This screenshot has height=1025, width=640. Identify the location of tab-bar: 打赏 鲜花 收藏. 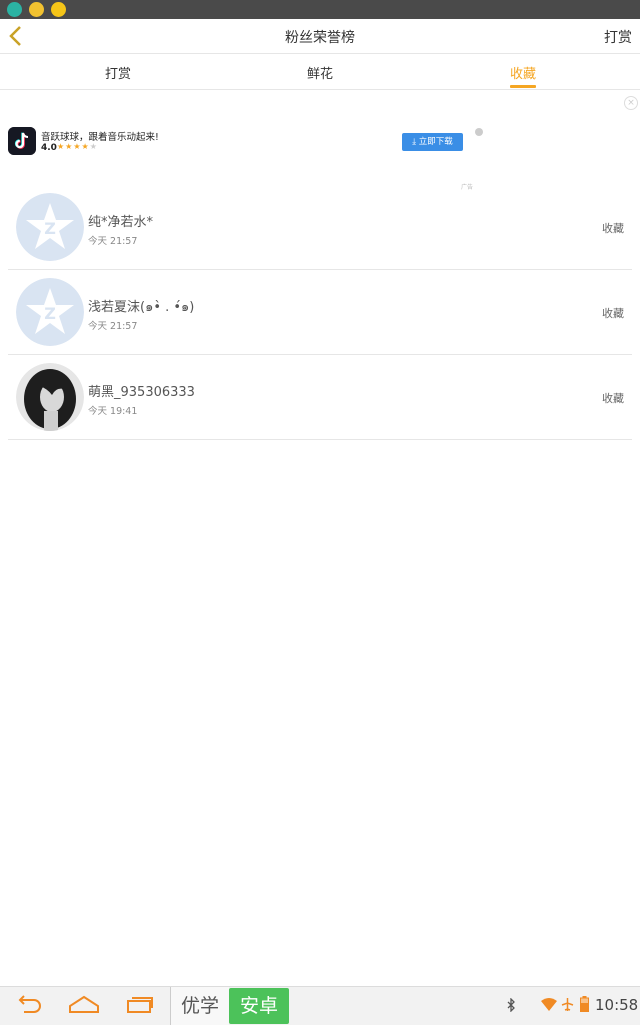
(320, 72).